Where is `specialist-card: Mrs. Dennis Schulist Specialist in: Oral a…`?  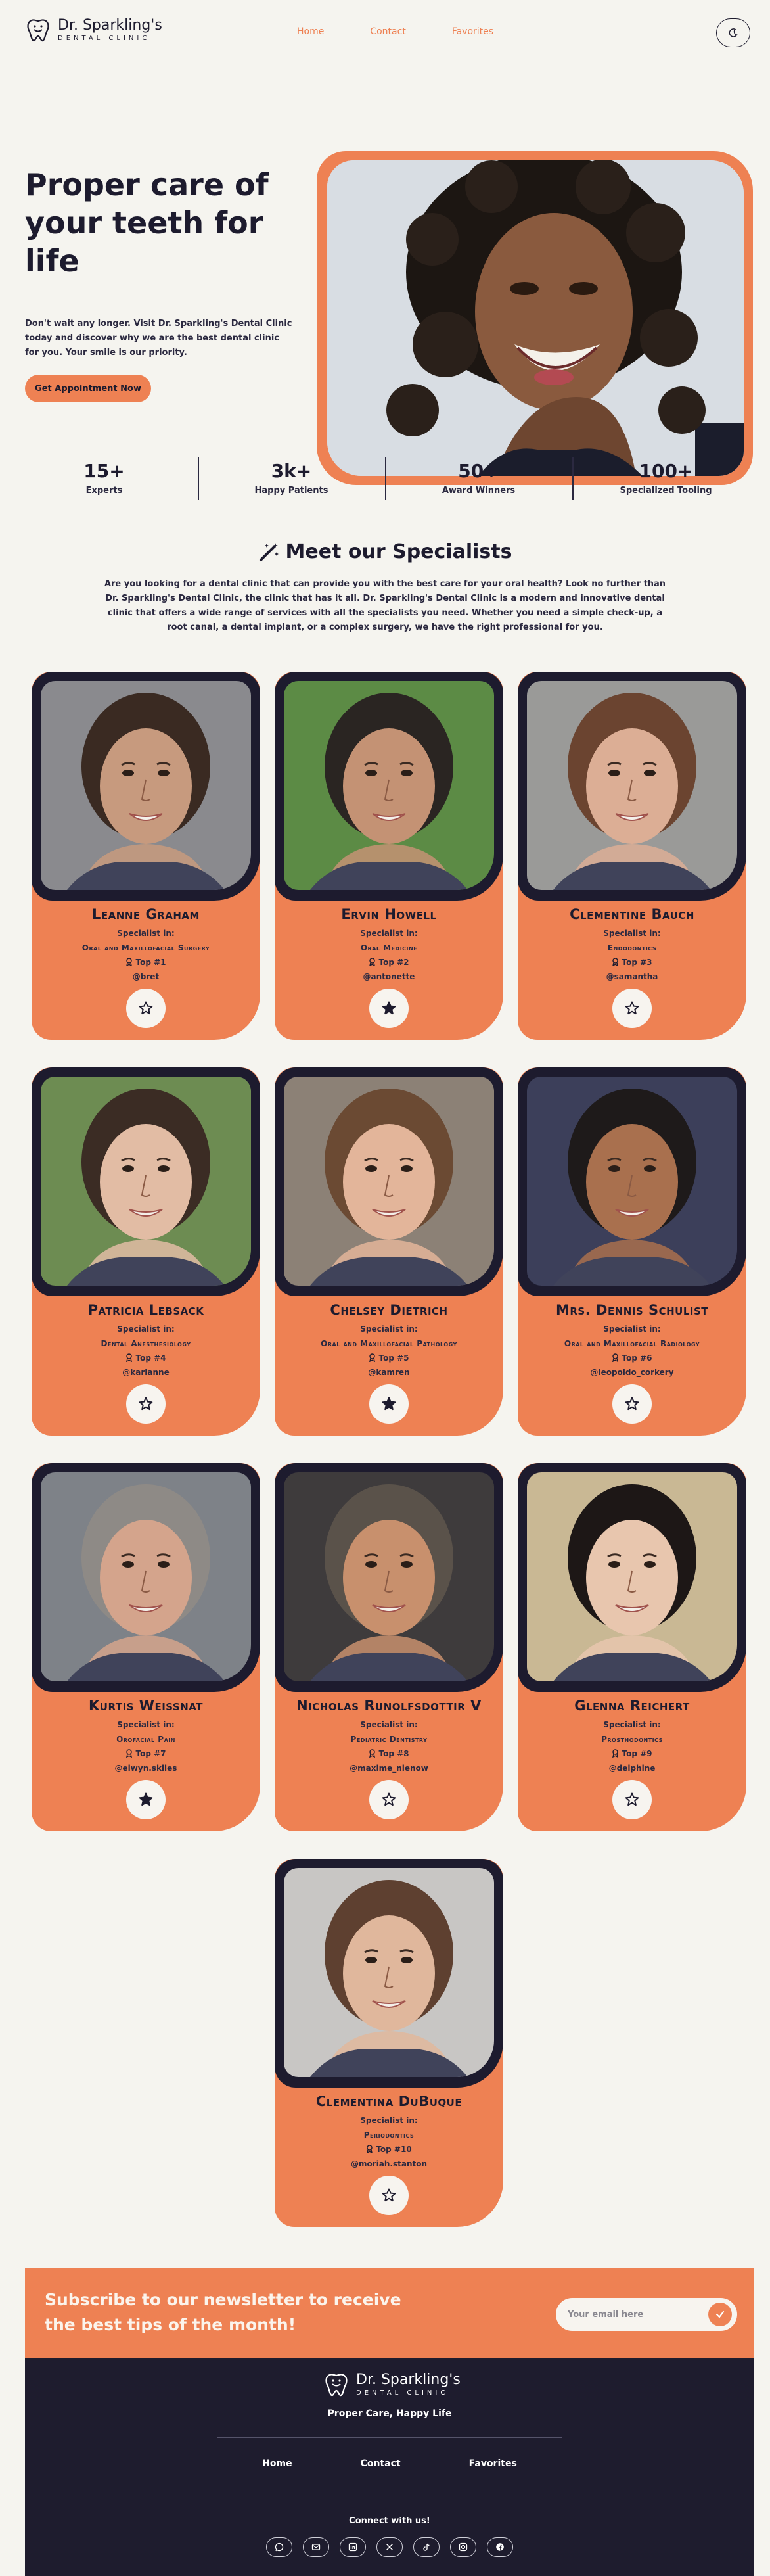 specialist-card: Mrs. Dennis Schulist Specialist in: Oral a… is located at coordinates (632, 1251).